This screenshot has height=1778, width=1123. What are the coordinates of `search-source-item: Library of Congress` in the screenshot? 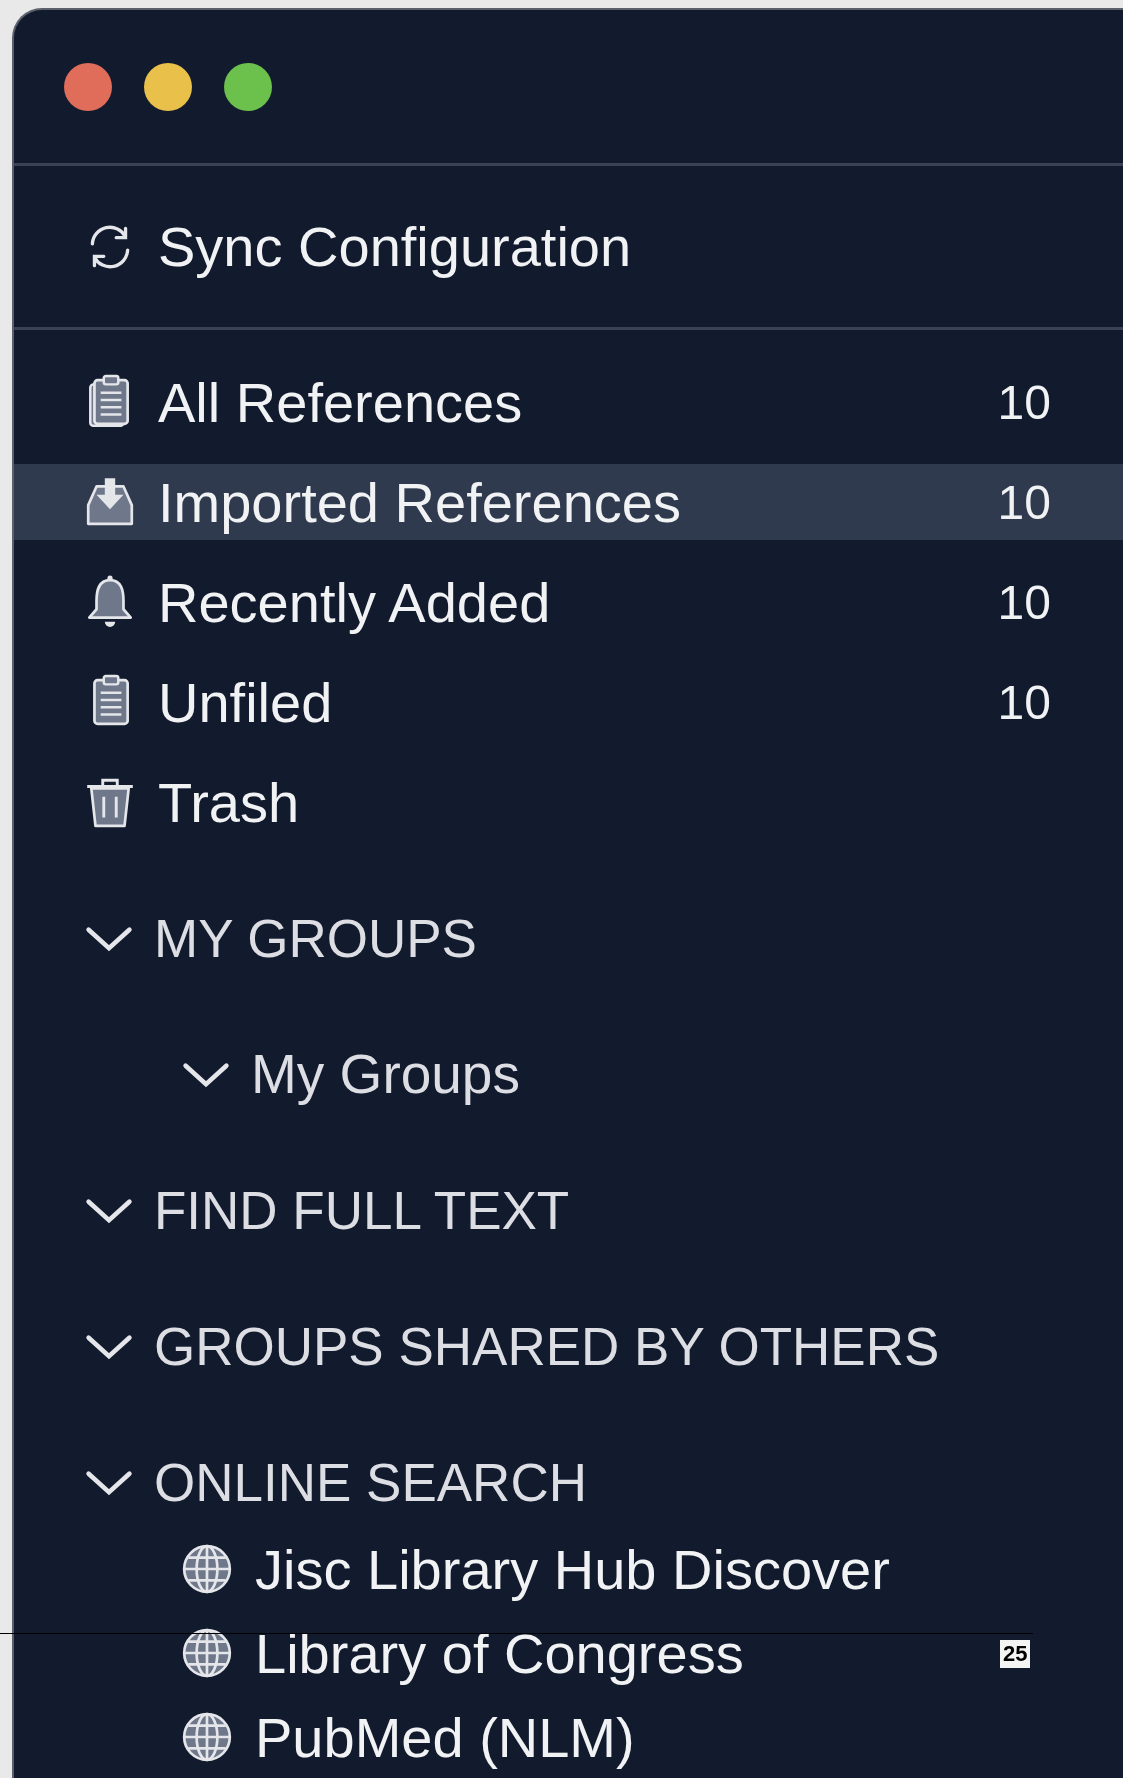 It's located at (466, 1653).